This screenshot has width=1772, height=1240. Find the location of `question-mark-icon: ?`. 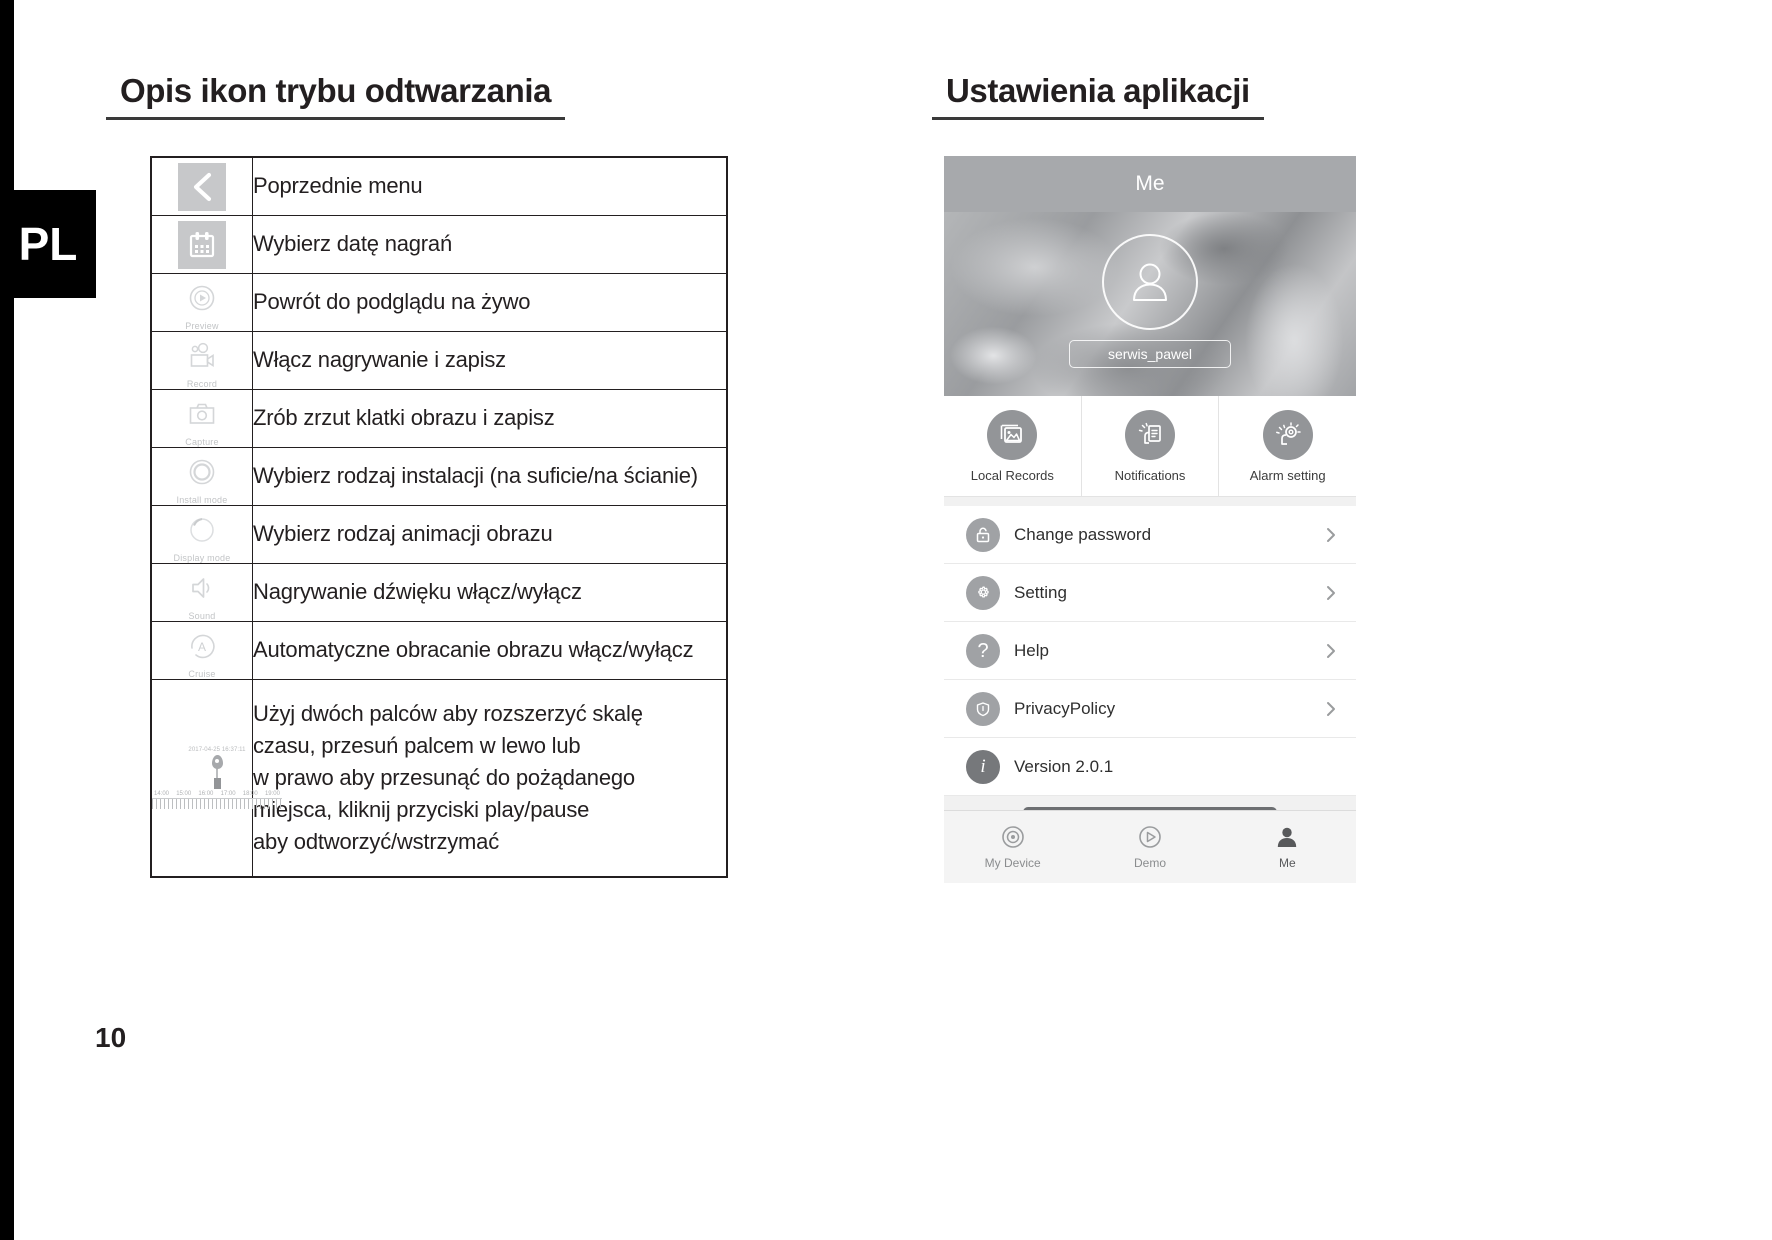

question-mark-icon: ? is located at coordinates (983, 650).